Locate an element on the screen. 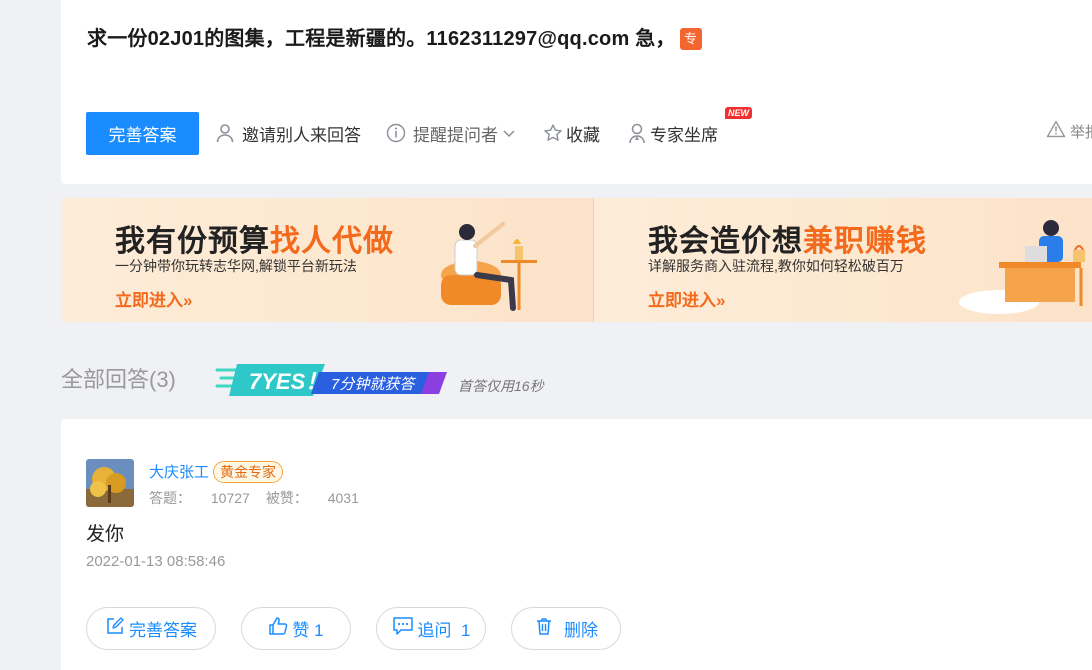  invite-button: 邀请别人来回答 is located at coordinates (287, 133).